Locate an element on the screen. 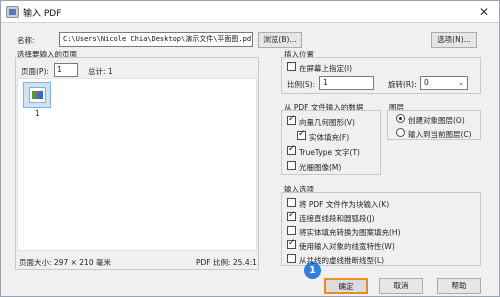 The image size is (500, 297). truetype-text-checkbox is located at coordinates (291, 149).